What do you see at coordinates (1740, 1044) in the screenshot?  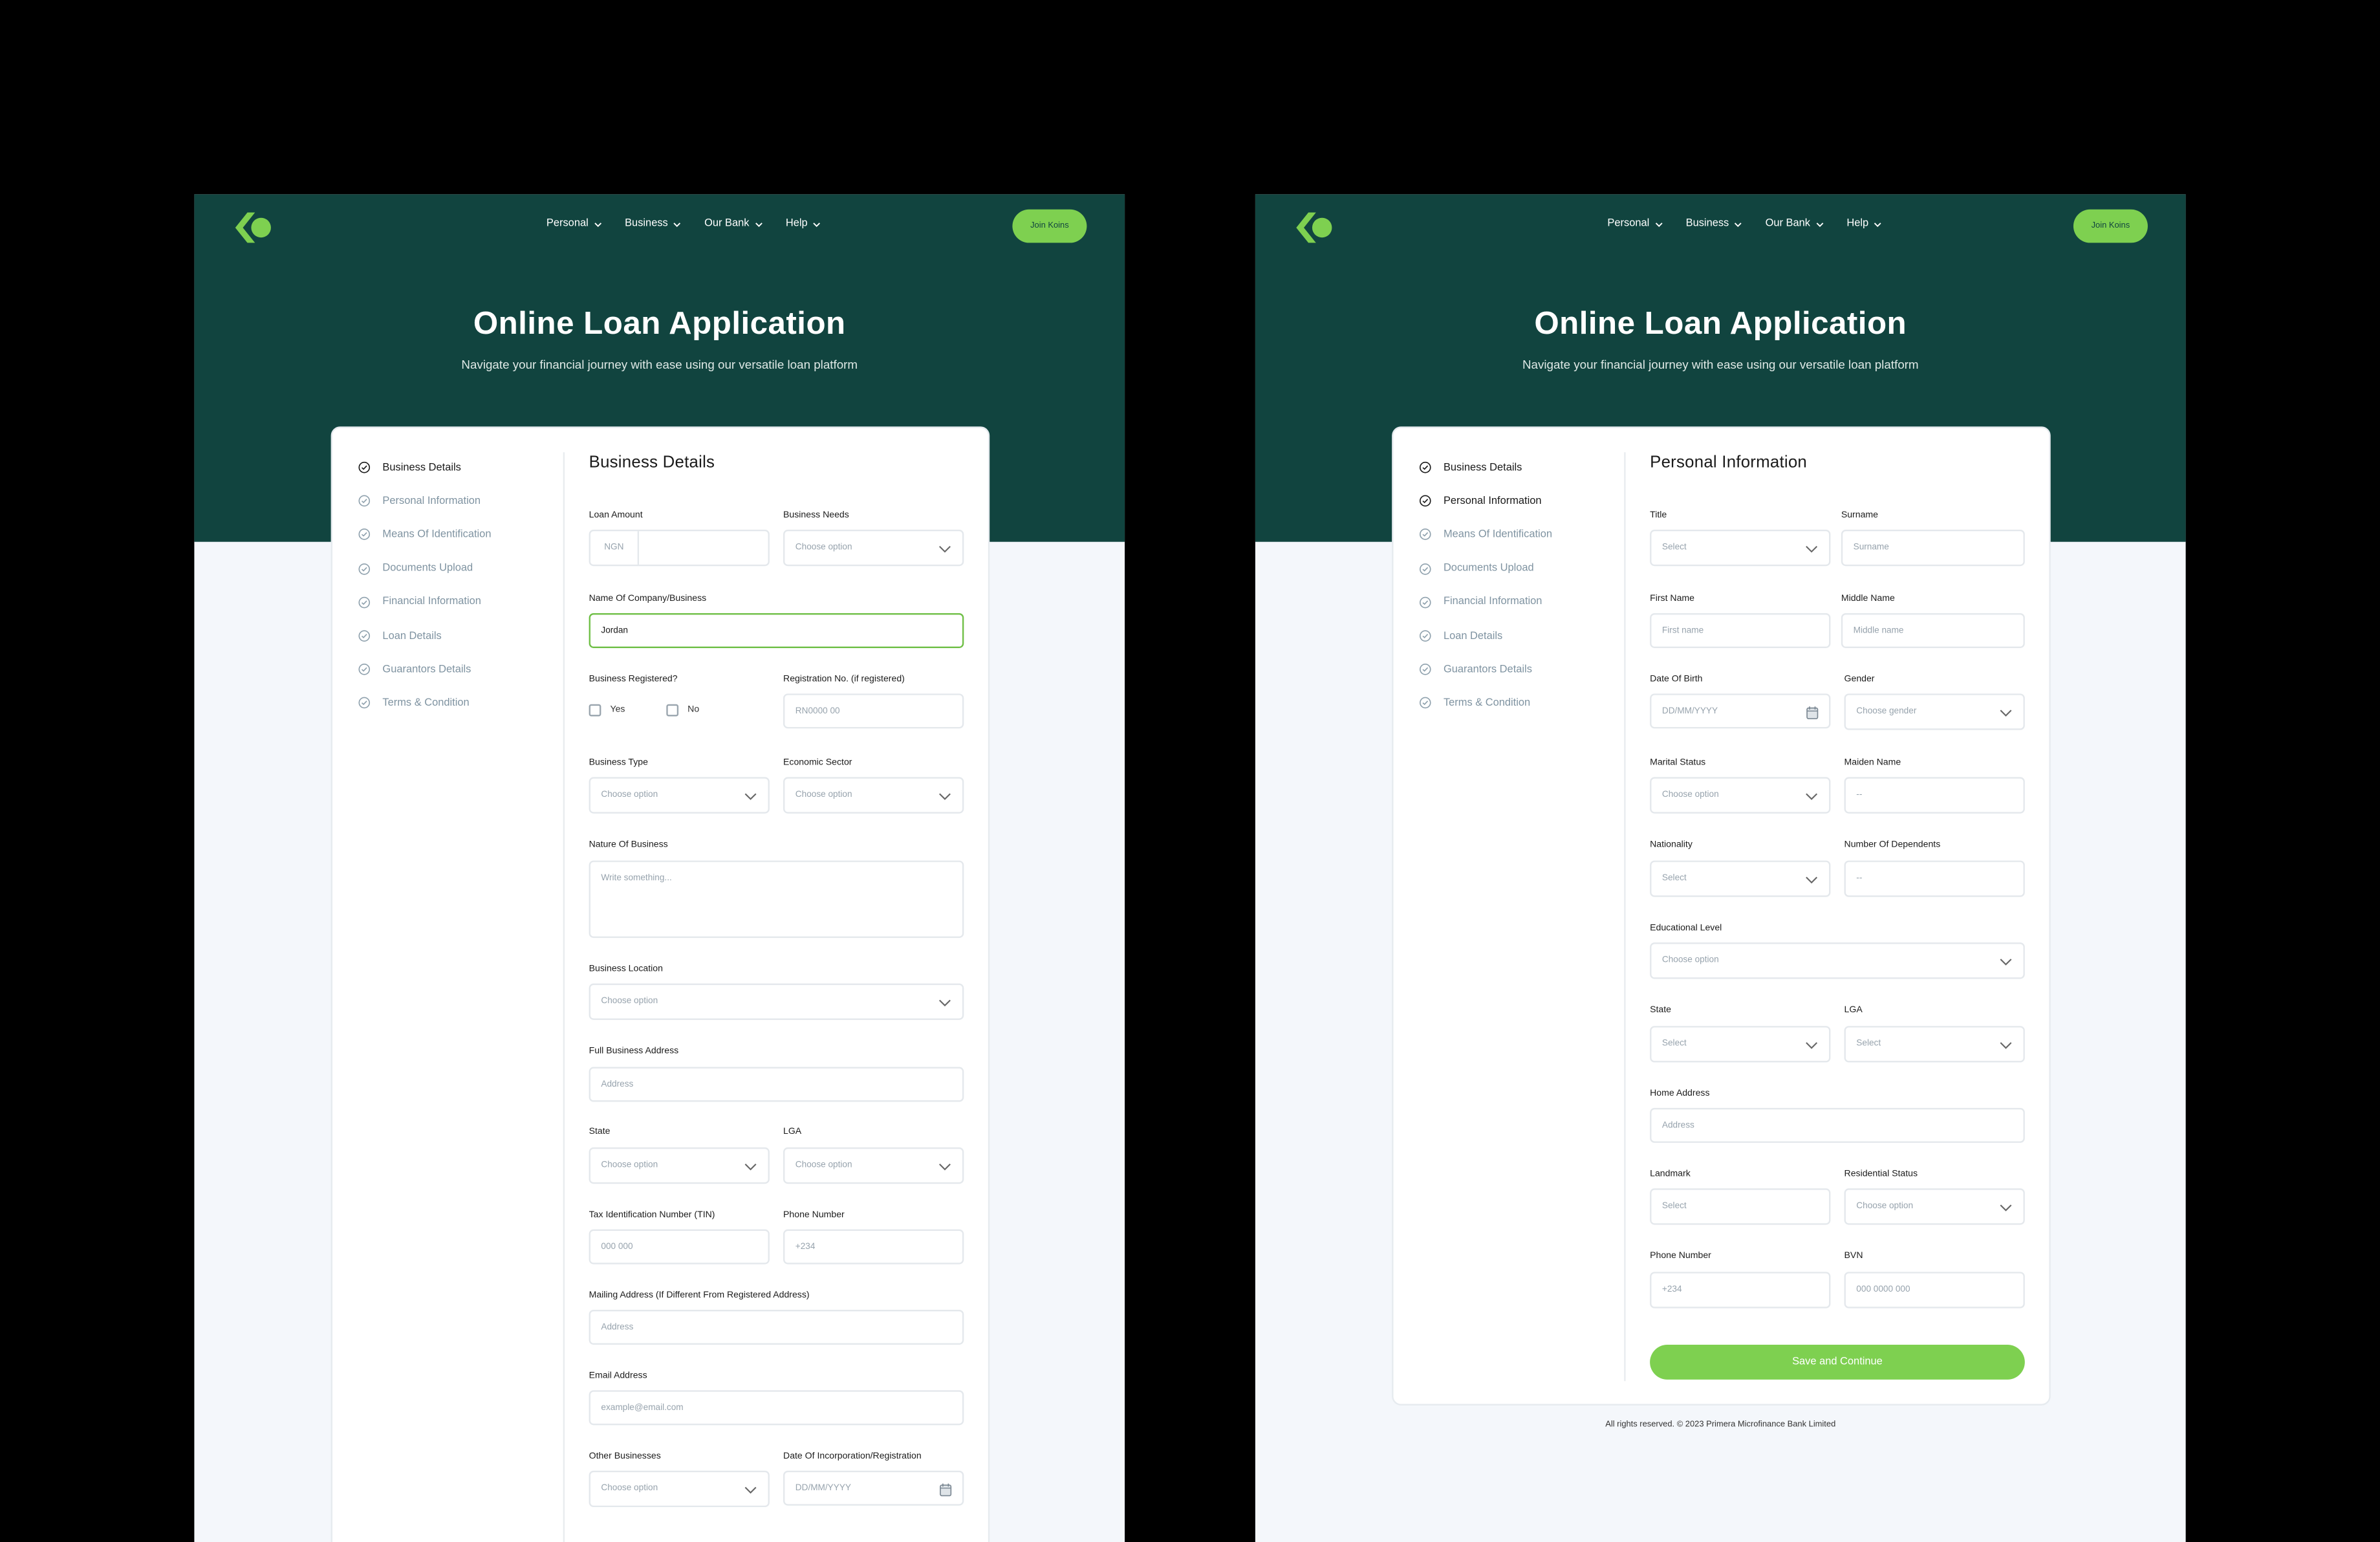 I see `state-select: Select` at bounding box center [1740, 1044].